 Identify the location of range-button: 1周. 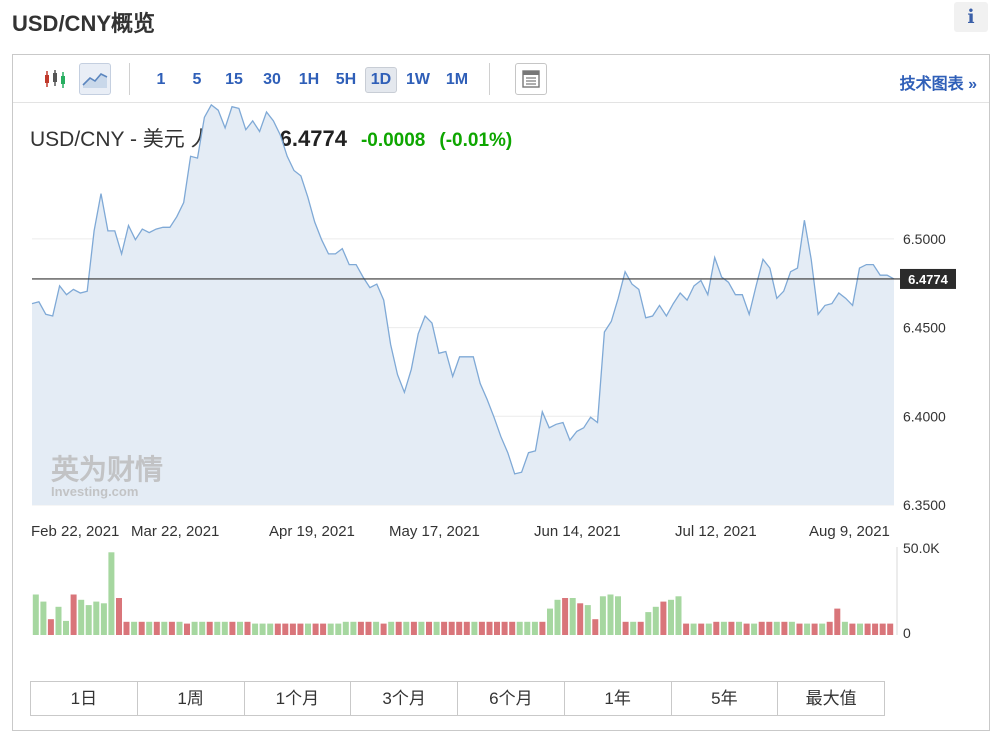
(191, 698).